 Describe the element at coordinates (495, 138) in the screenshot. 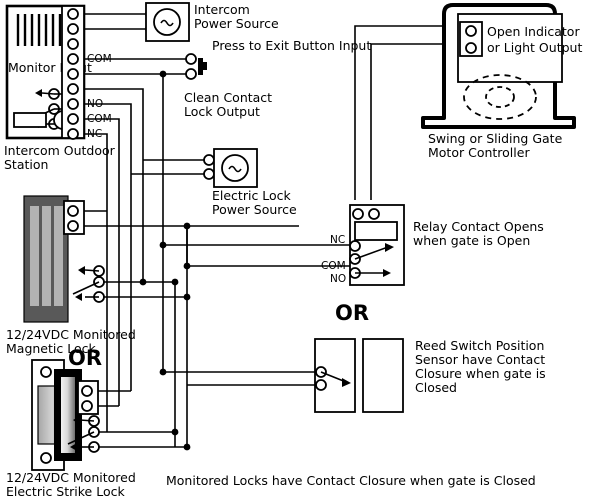

I see `gate-controller-caption-line1: Swing or Sliding Gate` at that location.